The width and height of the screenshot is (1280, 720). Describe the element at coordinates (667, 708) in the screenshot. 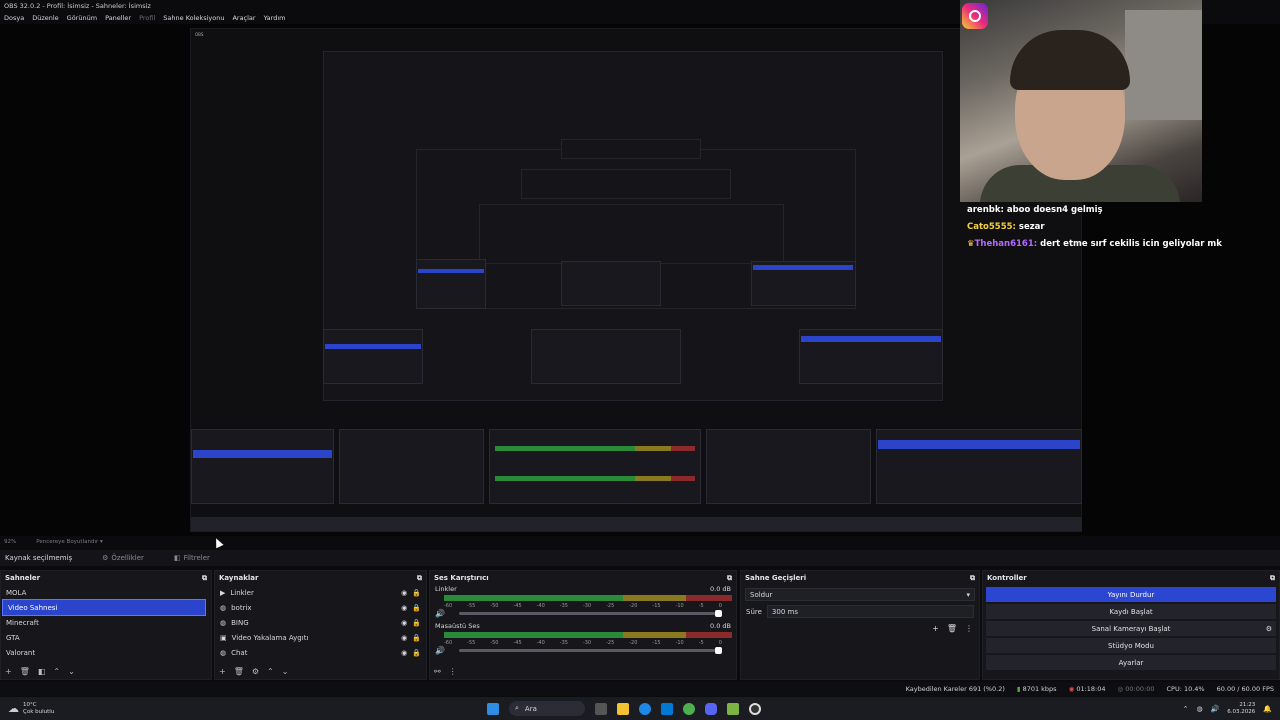

I see `store-icon` at that location.